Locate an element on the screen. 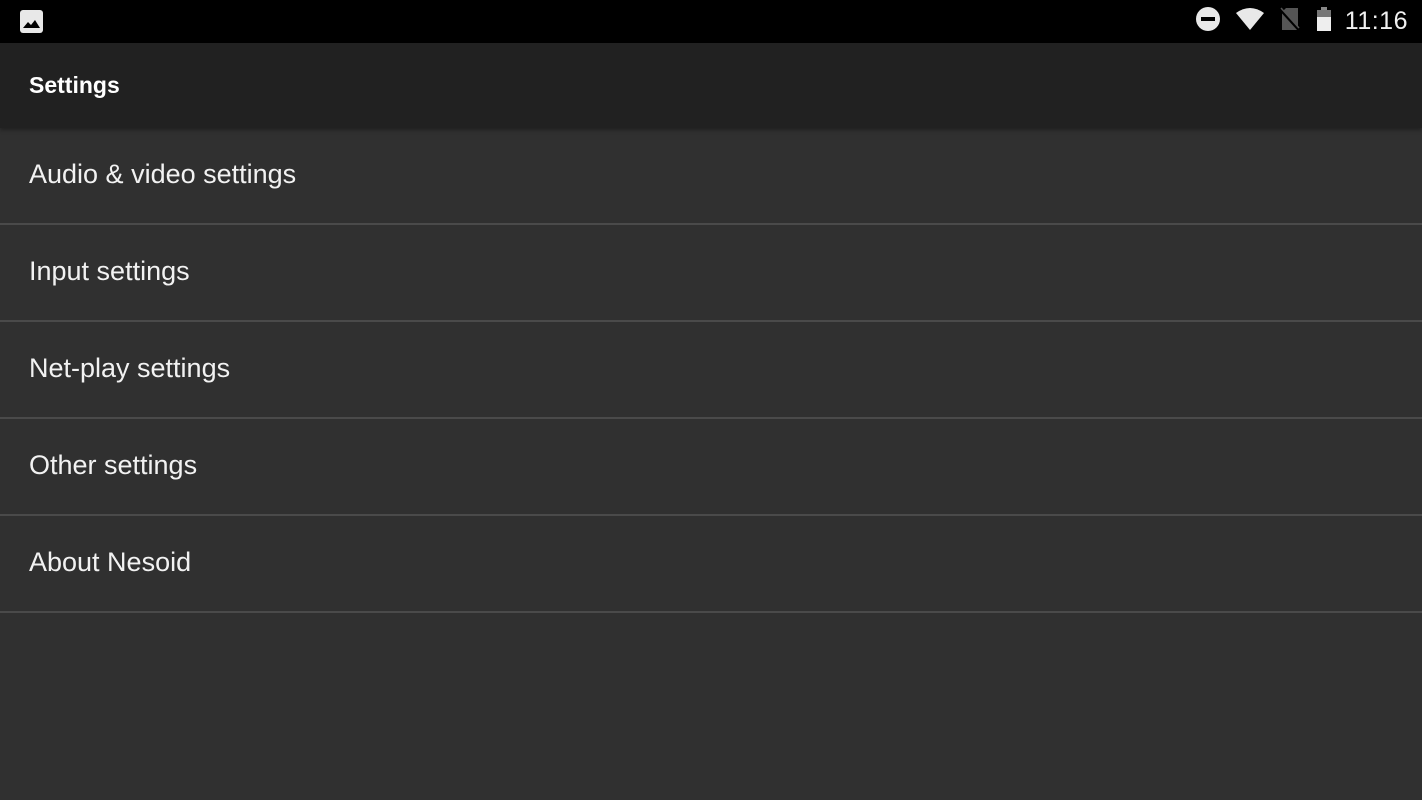  settings-item-input: Input settings is located at coordinates (711, 273).